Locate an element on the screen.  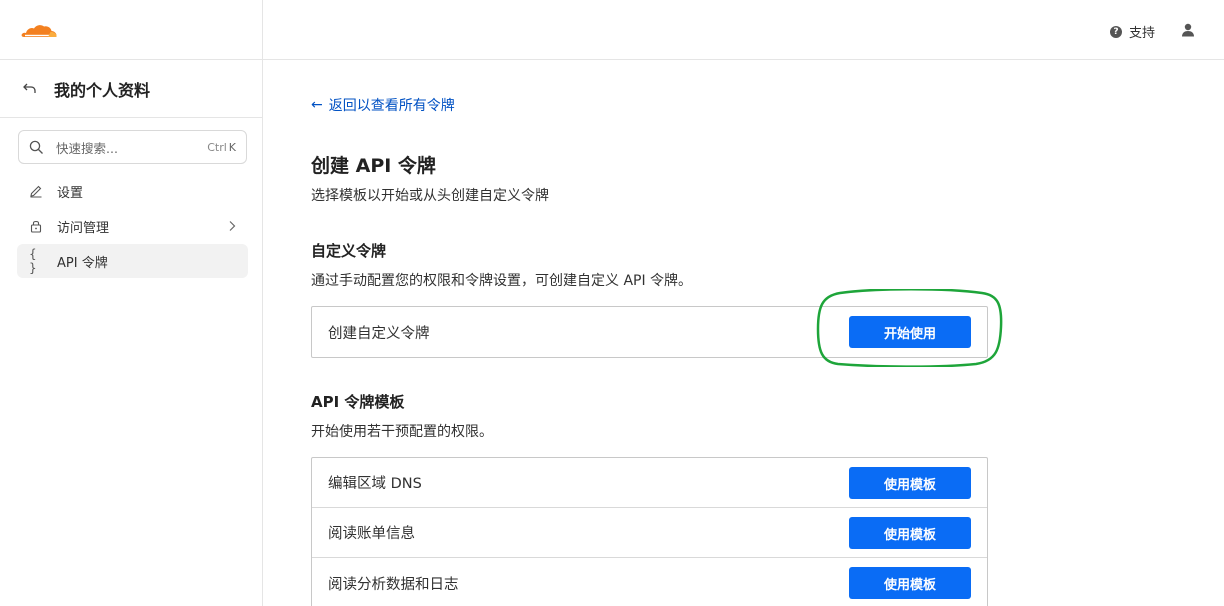
api-templates-card: 编辑区域 DNS 使用模板 阅读账单信息 使用模板 阅读分析数据和日志 使用模板 is located at coordinates (649, 531).